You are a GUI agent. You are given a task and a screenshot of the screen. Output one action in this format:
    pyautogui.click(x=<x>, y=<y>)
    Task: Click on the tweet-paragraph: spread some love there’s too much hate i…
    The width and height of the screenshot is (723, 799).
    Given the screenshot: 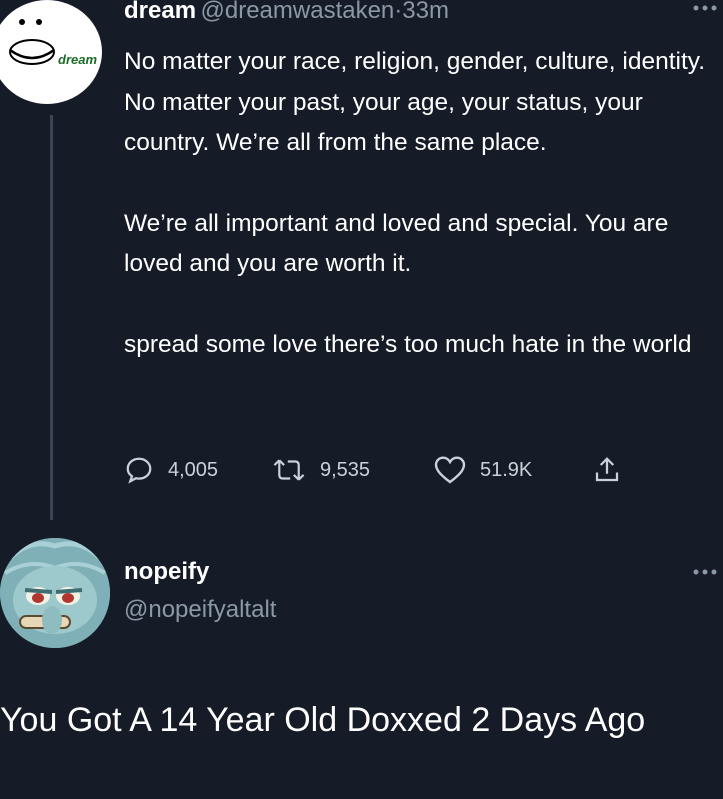 What is the action you would take?
    pyautogui.click(x=408, y=344)
    